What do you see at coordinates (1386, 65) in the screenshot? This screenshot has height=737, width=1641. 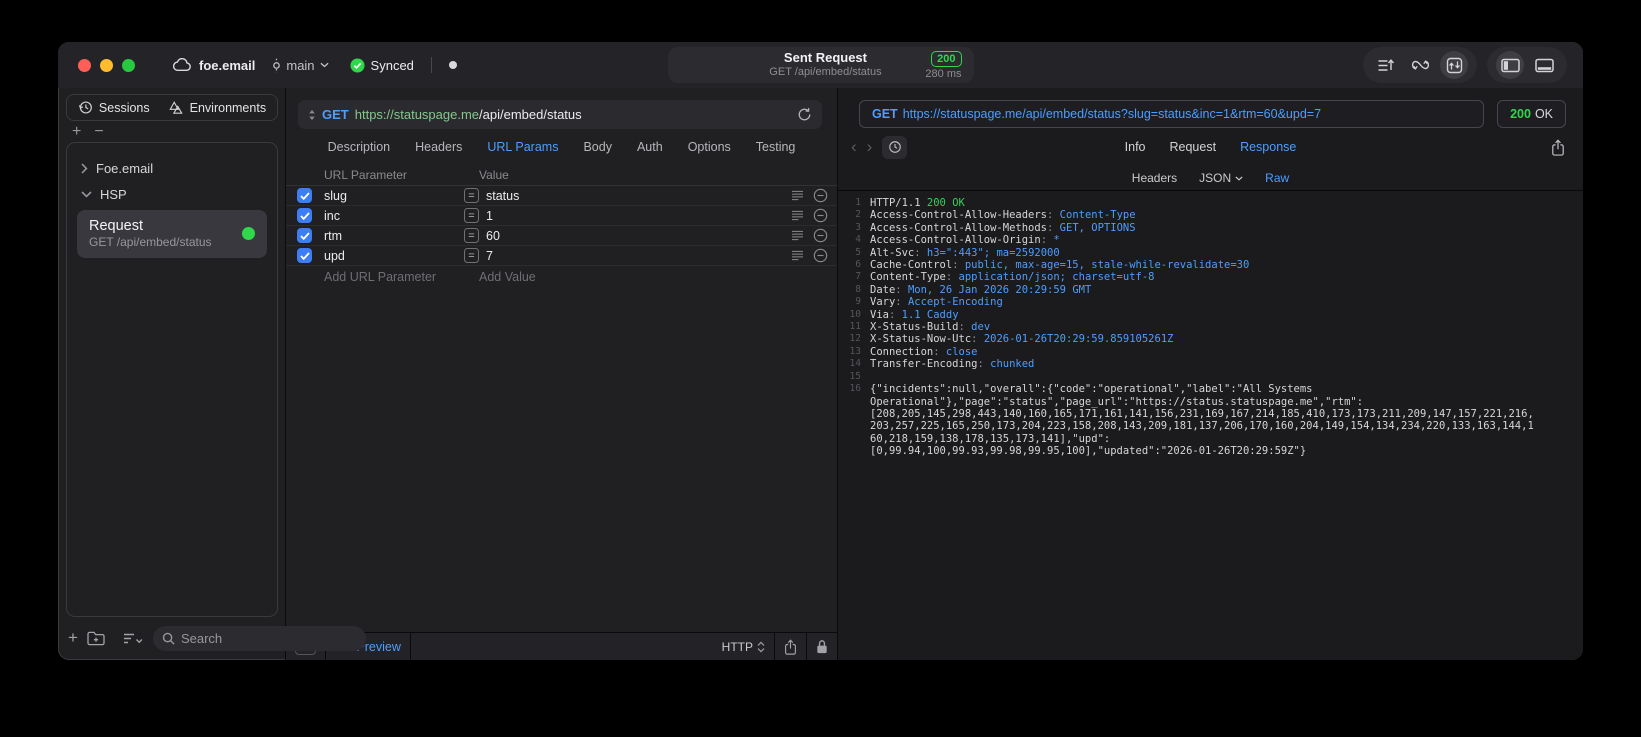 I see `response-order-button` at bounding box center [1386, 65].